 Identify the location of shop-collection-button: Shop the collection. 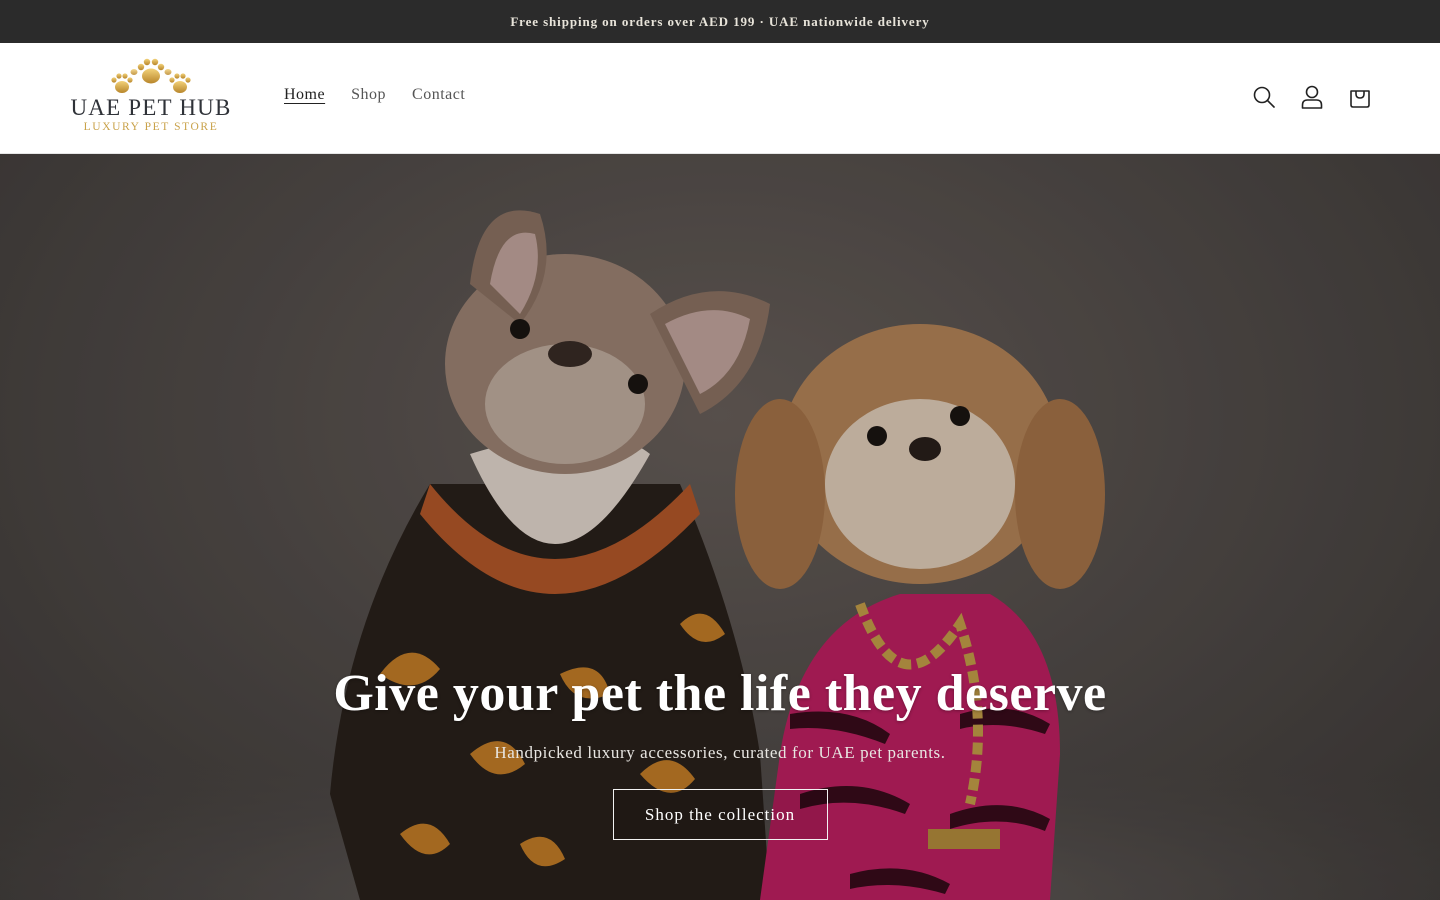
(720, 814).